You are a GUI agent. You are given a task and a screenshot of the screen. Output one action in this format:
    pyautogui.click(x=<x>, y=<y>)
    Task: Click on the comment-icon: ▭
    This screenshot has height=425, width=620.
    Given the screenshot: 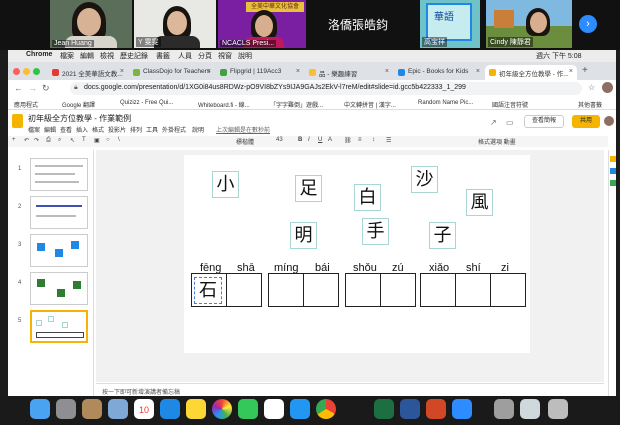 What is the action you would take?
    pyautogui.click(x=510, y=122)
    